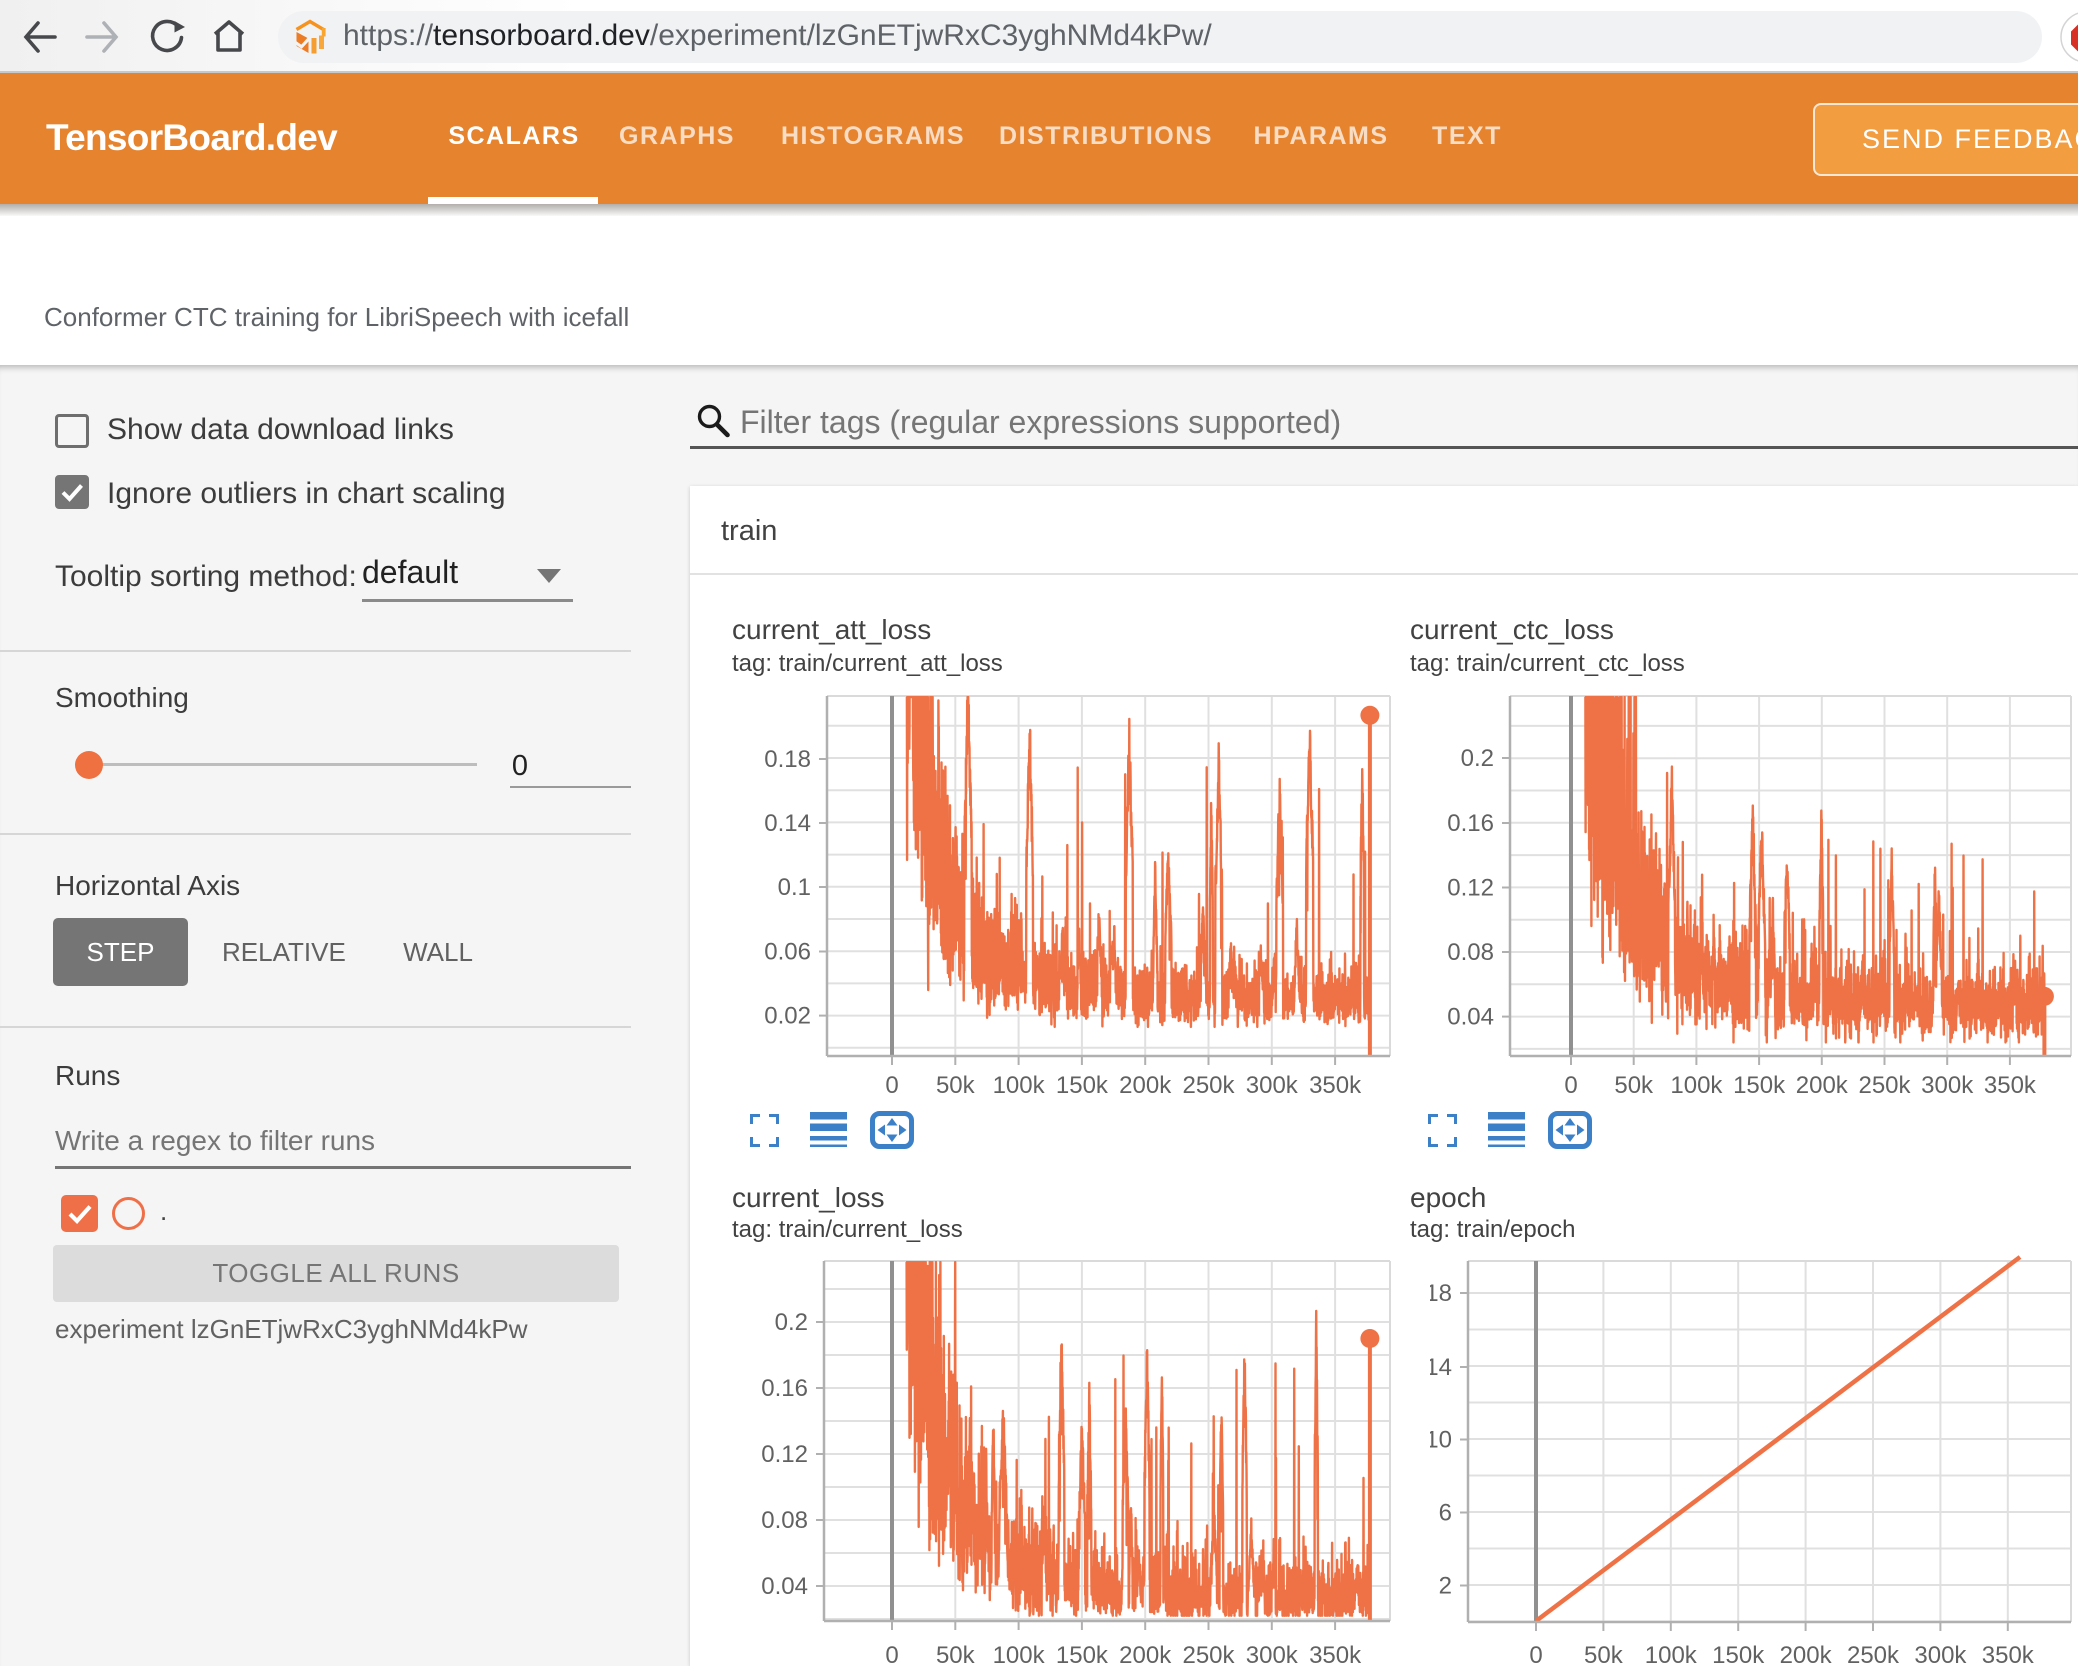  I want to click on svg-text: 0.1, so click(794, 887).